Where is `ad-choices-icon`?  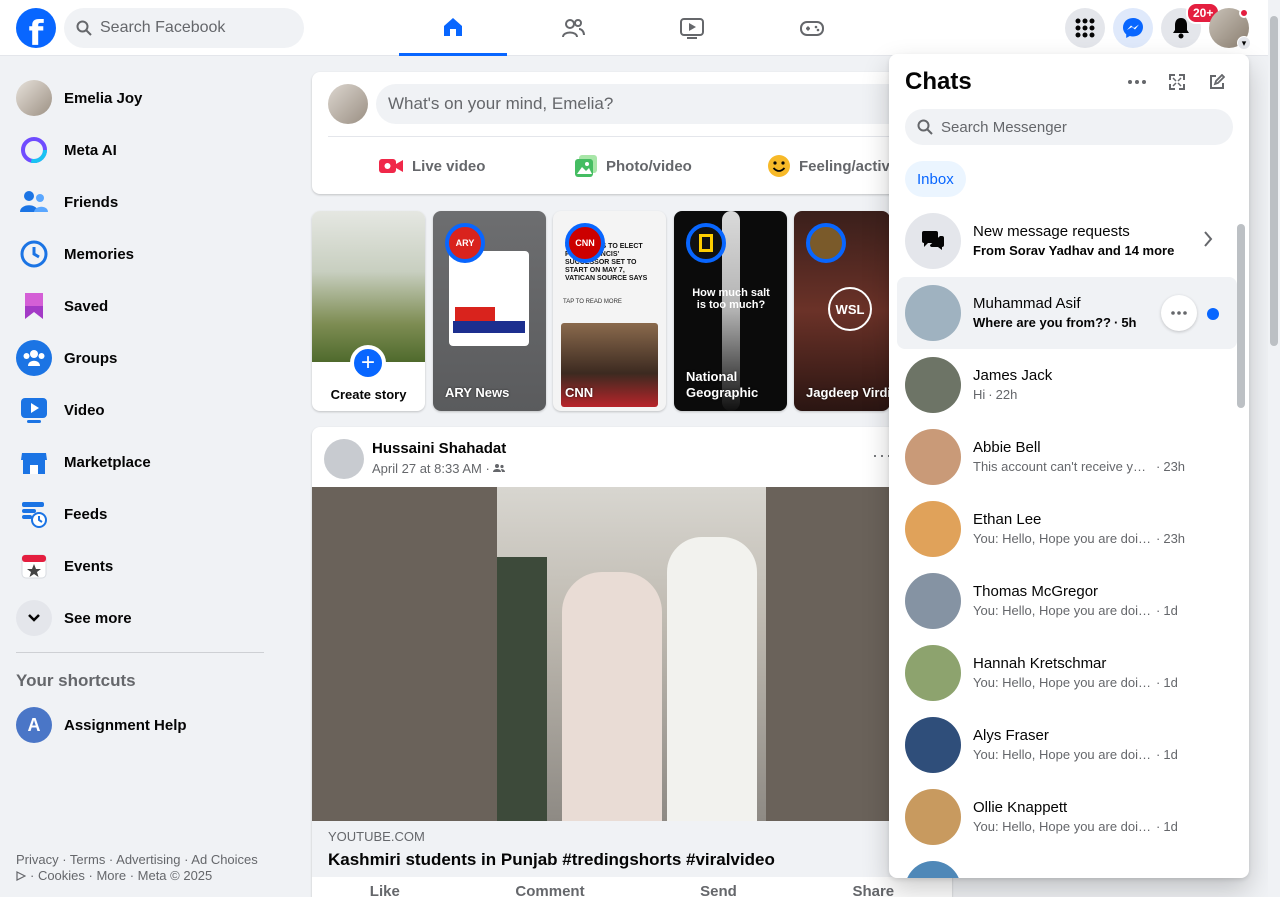
ad-choices-icon is located at coordinates (21, 876).